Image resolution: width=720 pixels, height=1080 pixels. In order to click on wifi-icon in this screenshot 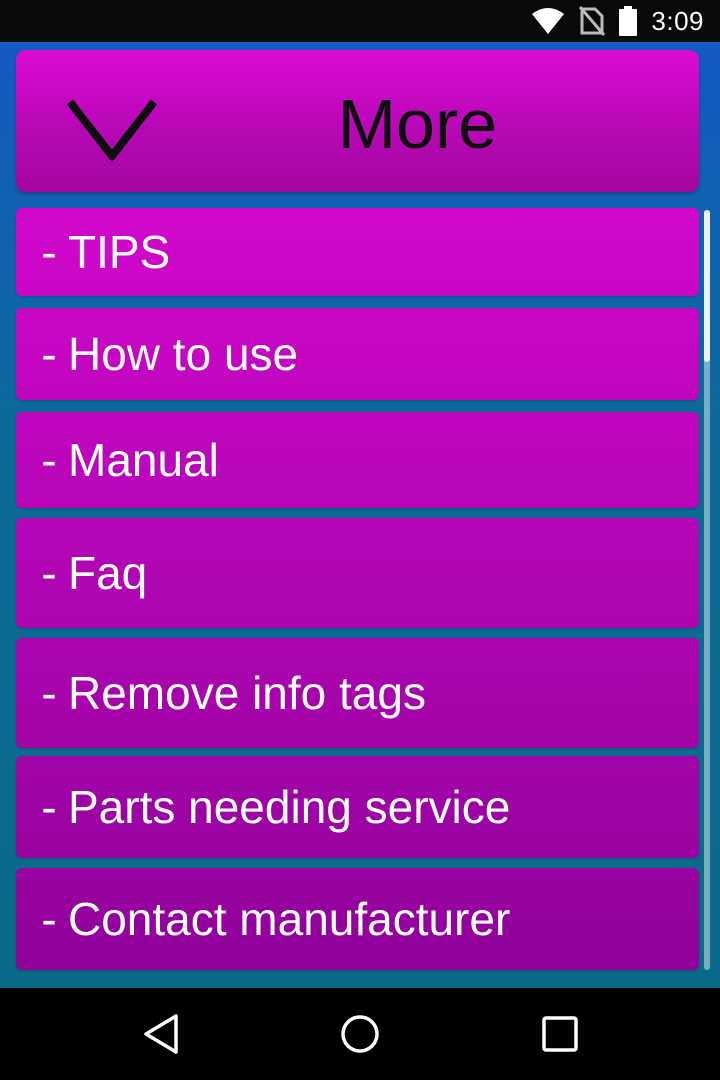, I will do `click(548, 21)`.